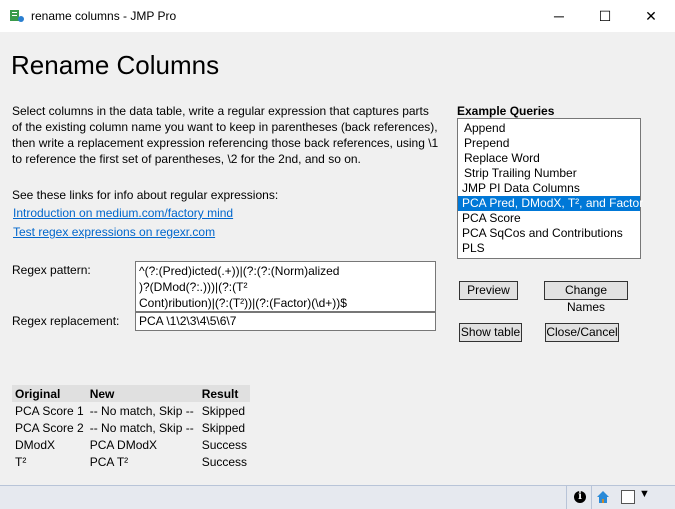  Describe the element at coordinates (114, 232) in the screenshot. I see `regexr-link: Test regex expressions on regexr.com` at that location.